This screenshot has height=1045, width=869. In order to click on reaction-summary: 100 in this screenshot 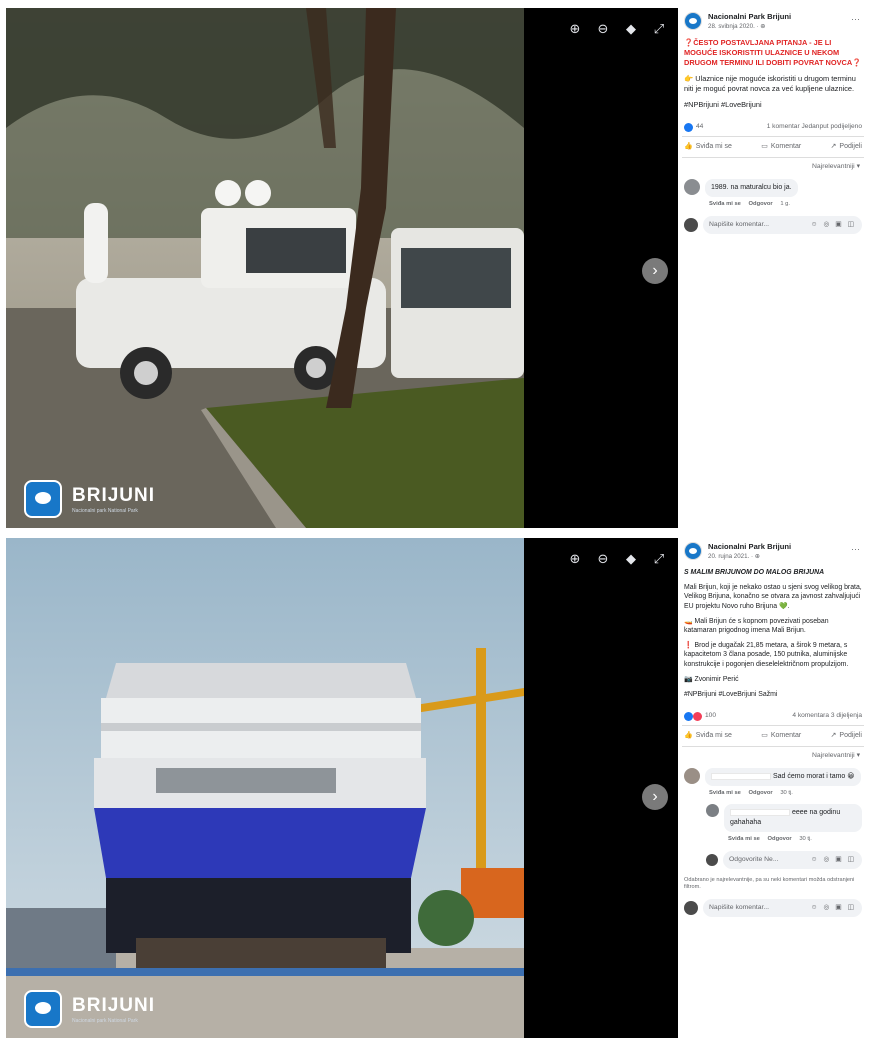, I will do `click(700, 716)`.